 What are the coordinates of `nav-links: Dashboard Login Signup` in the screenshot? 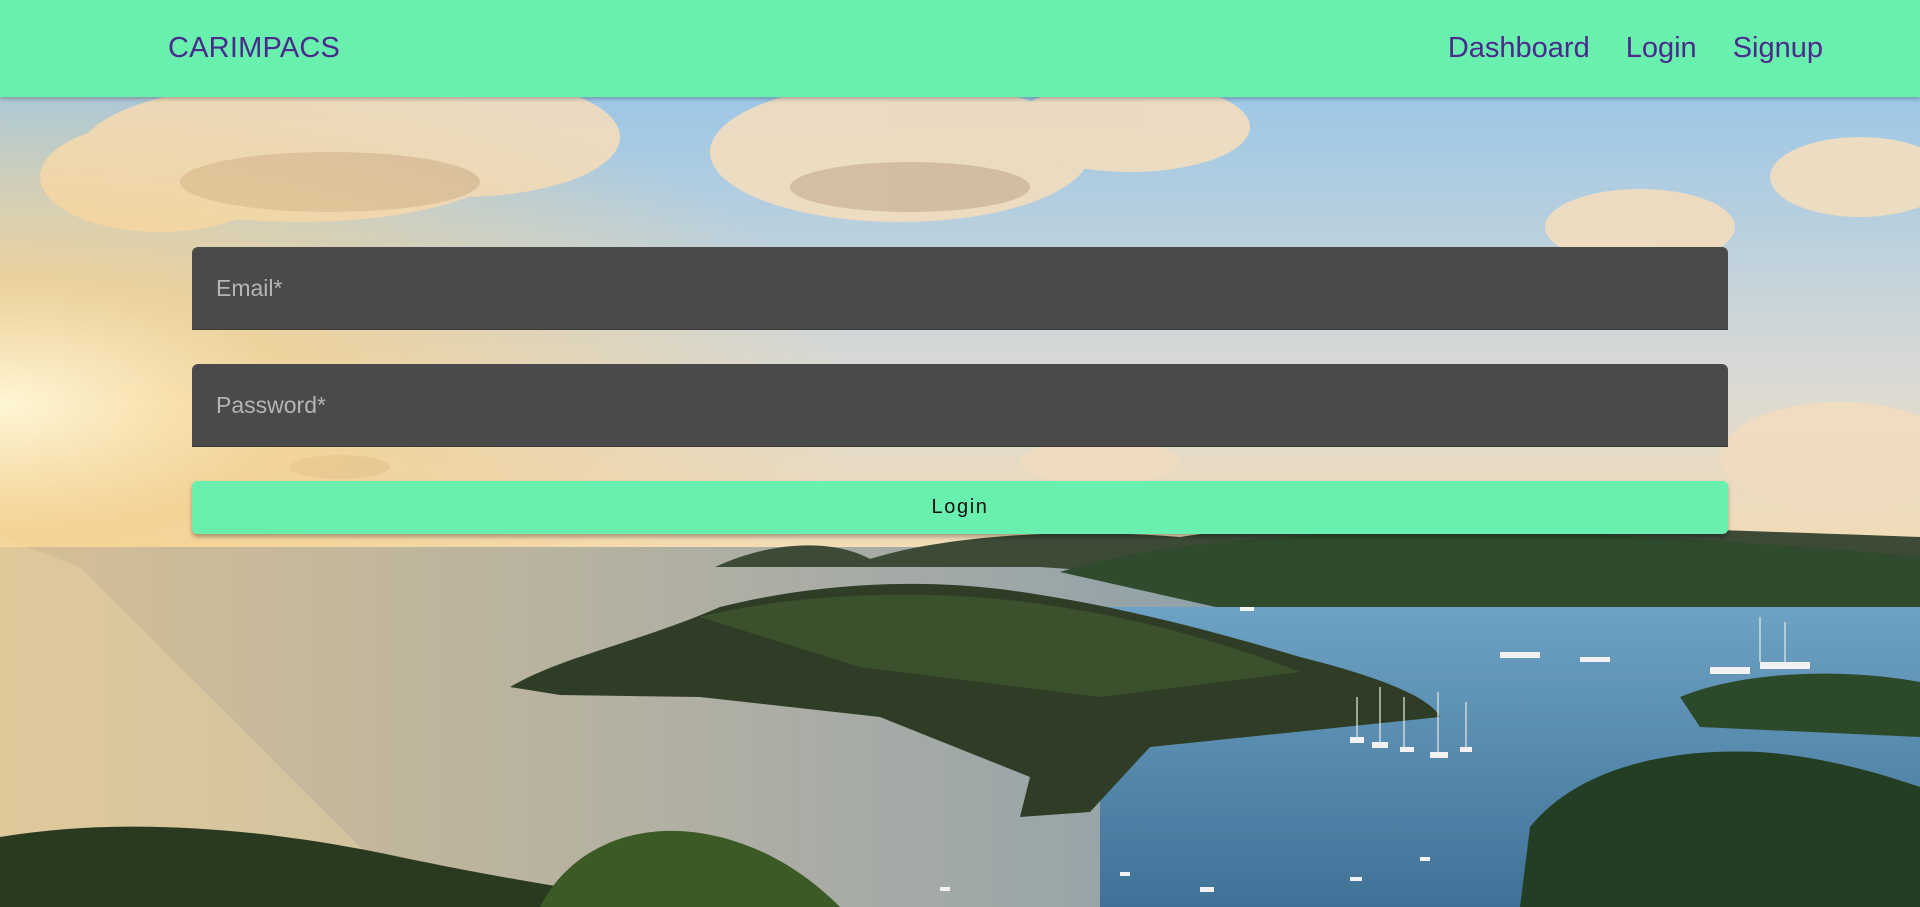 It's located at (1635, 48).